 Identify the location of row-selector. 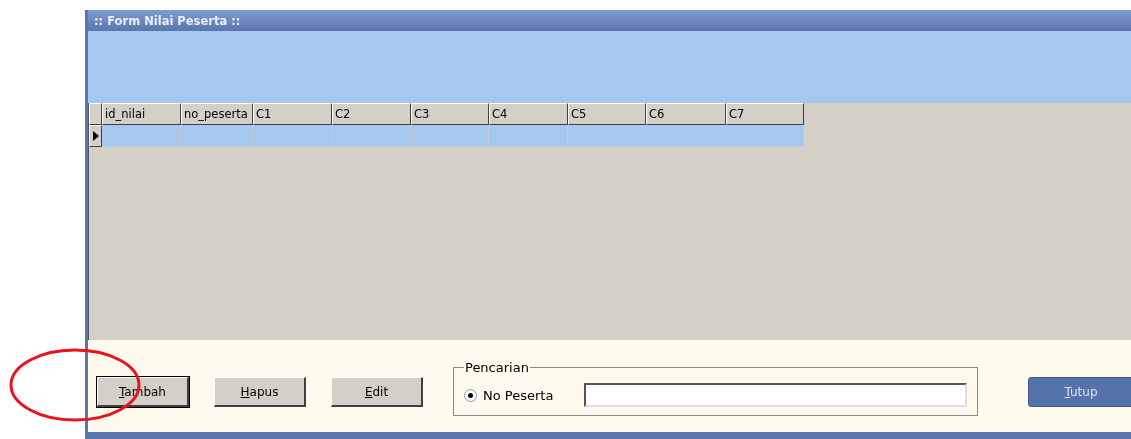
(95, 136).